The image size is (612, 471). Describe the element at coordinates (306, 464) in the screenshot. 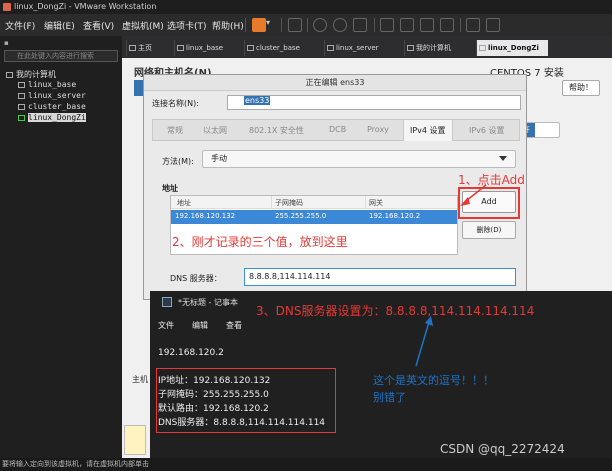

I see `statusbar: 要将输入定向到该虚拟机，请在虚拟机内部单击` at that location.